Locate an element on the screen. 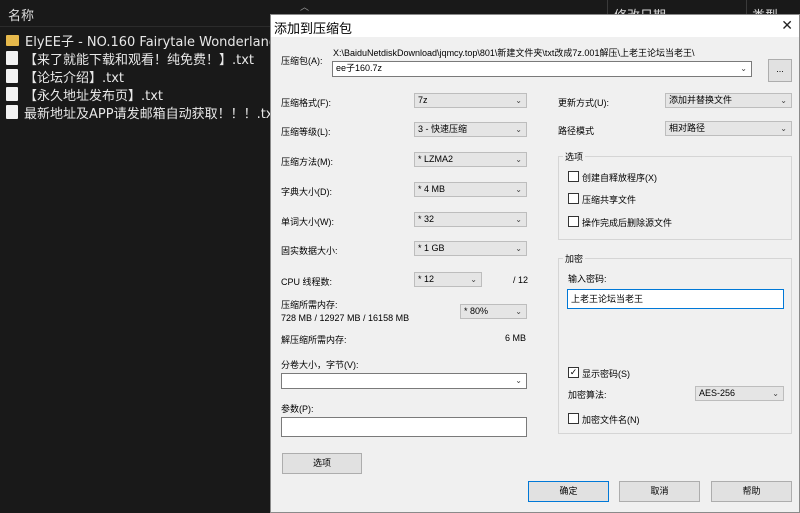 This screenshot has width=800, height=513. sort-chevron-icon: ︿ is located at coordinates (305, 8).